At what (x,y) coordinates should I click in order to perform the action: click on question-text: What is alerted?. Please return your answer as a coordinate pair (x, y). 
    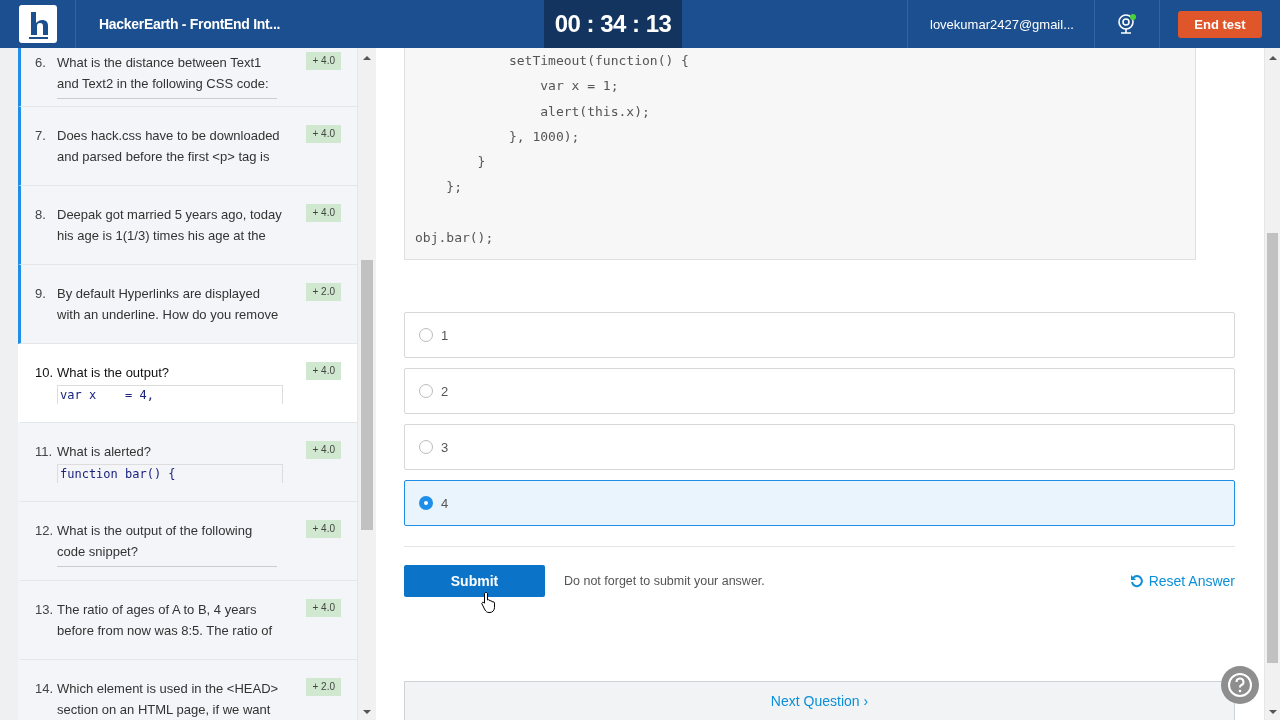
    Looking at the image, I should click on (104, 452).